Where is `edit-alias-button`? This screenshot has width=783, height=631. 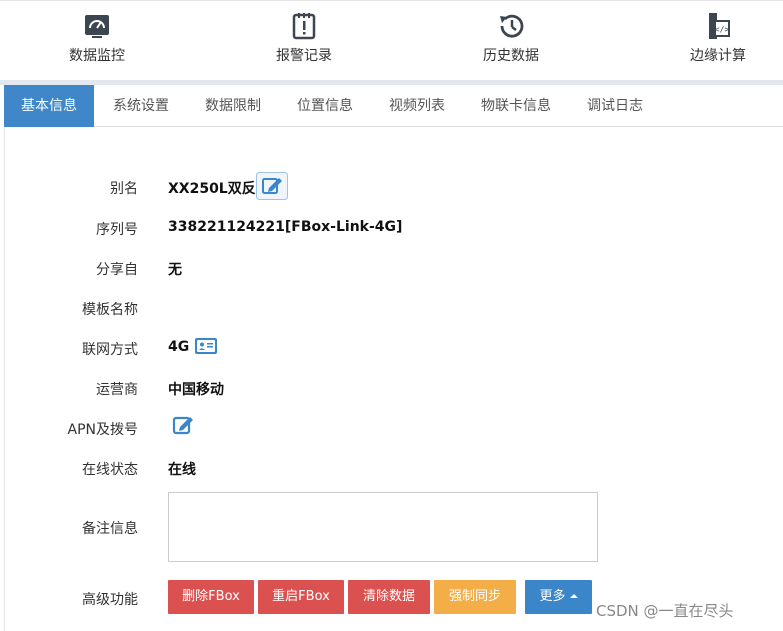 edit-alias-button is located at coordinates (272, 188).